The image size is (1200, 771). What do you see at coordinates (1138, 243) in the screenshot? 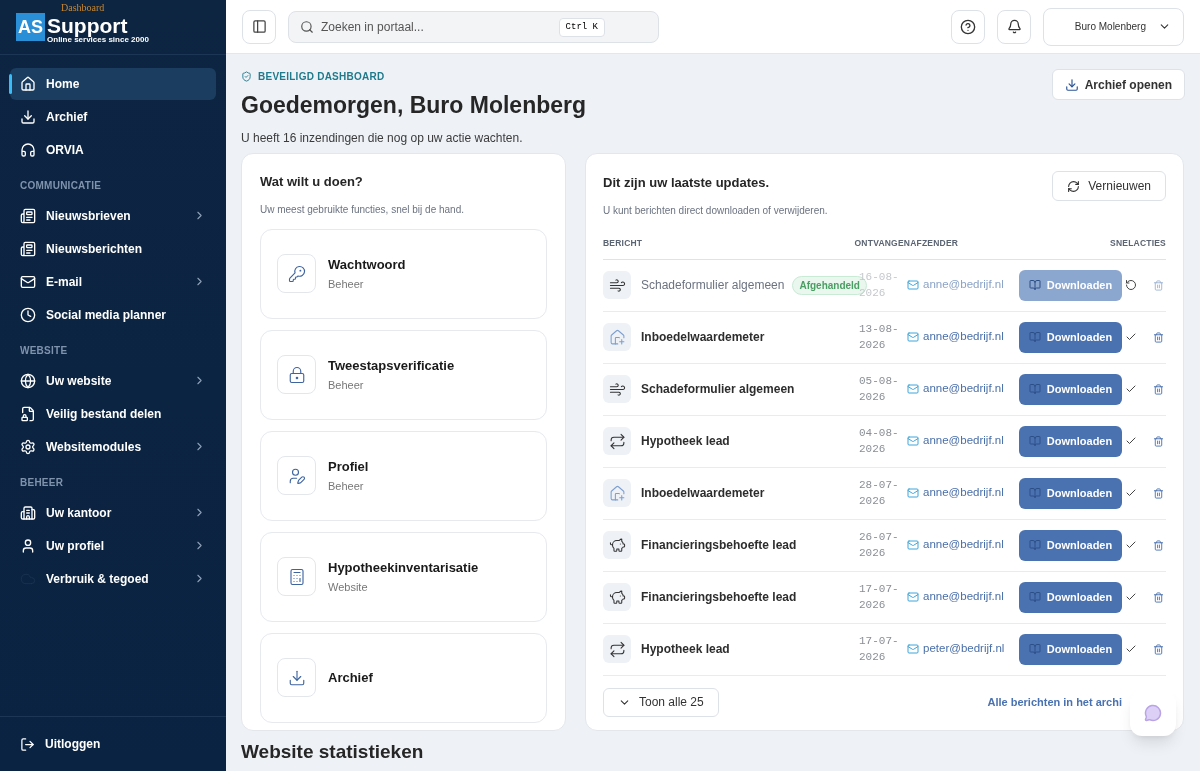
I see `column-header: SNELACTIES` at bounding box center [1138, 243].